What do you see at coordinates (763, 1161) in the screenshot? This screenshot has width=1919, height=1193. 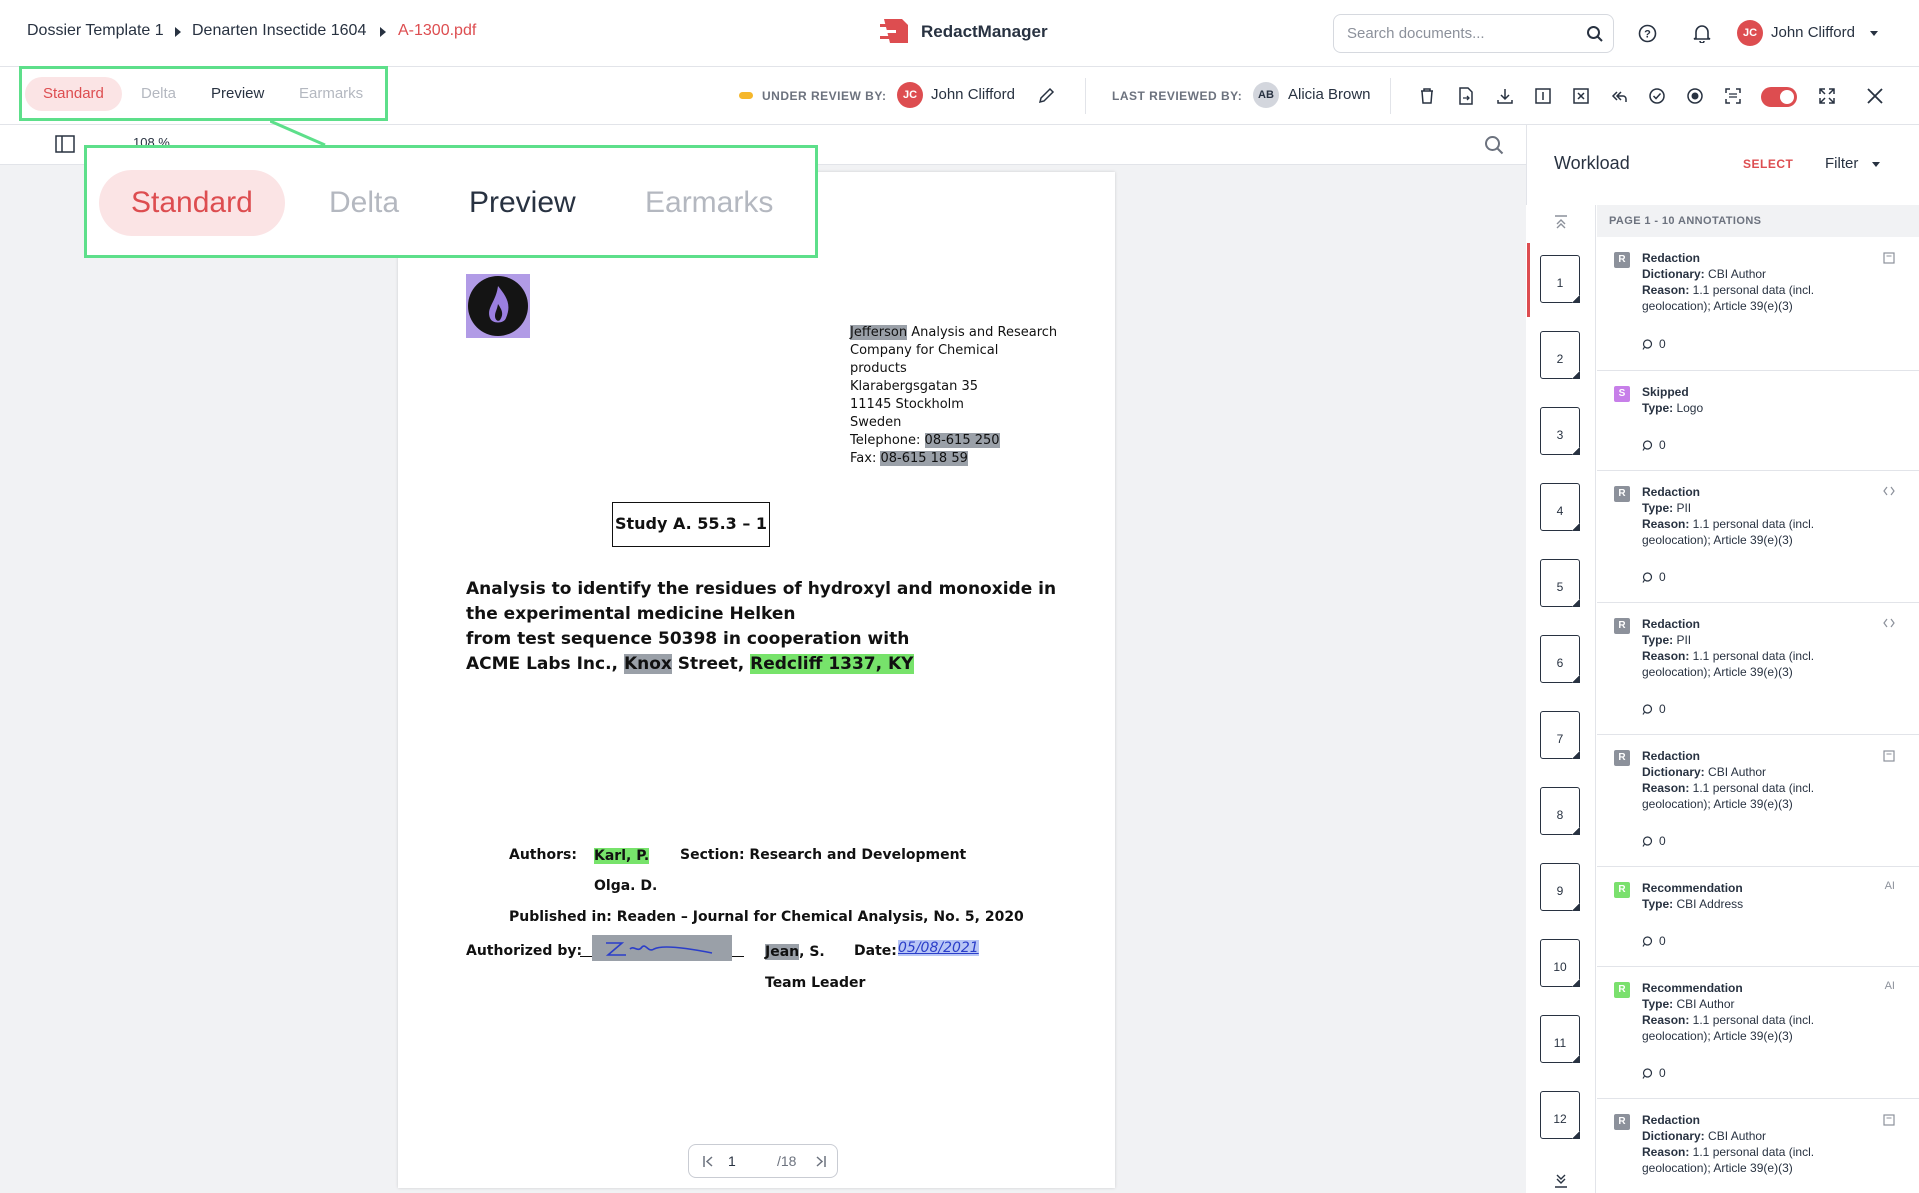 I see `page-navigator: 1 /18` at bounding box center [763, 1161].